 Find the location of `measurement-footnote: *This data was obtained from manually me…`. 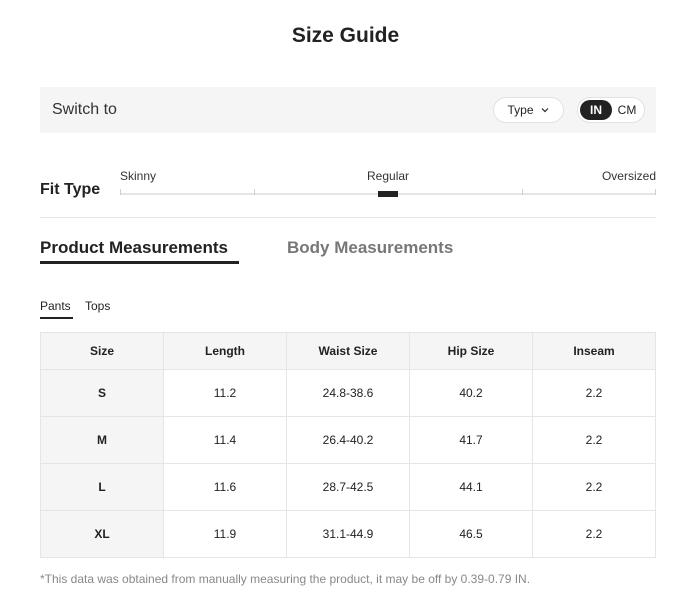

measurement-footnote: *This data was obtained from manually me… is located at coordinates (285, 579).